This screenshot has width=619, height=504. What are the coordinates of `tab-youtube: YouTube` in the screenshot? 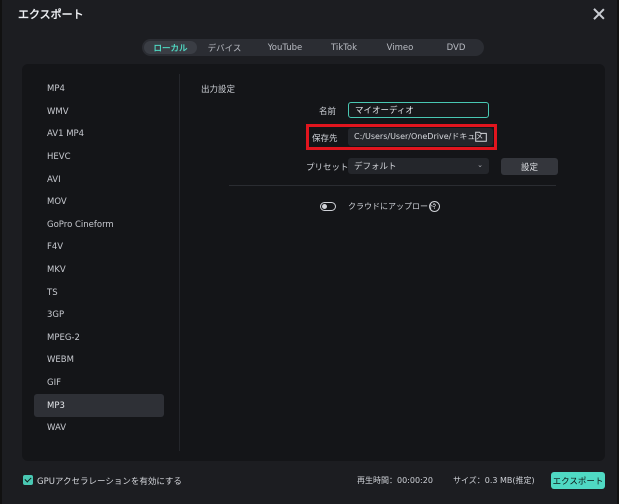 It's located at (285, 47).